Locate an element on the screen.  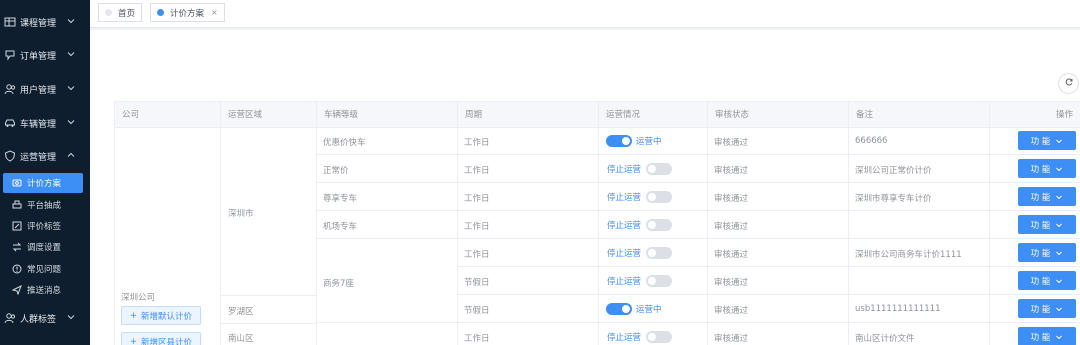
users-icon is located at coordinates (10, 318).